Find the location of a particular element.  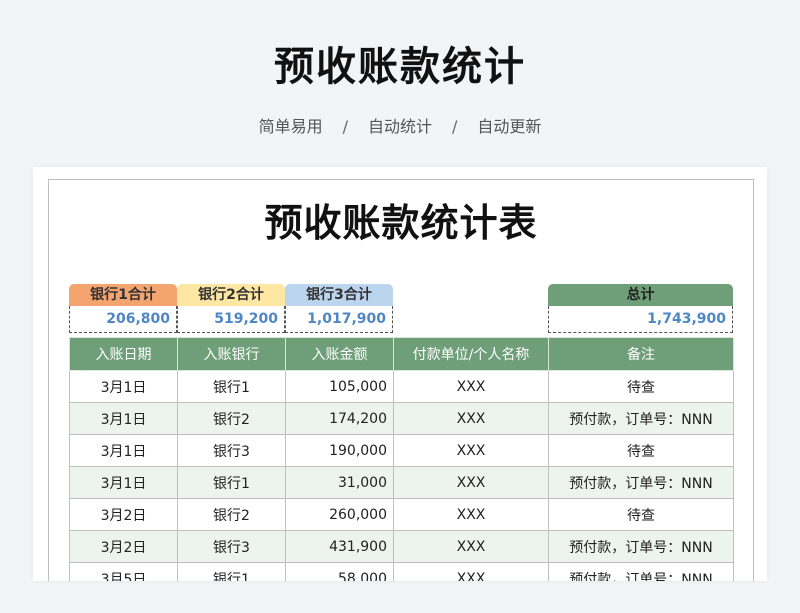

cell-amount: 31,000 is located at coordinates (339, 482).